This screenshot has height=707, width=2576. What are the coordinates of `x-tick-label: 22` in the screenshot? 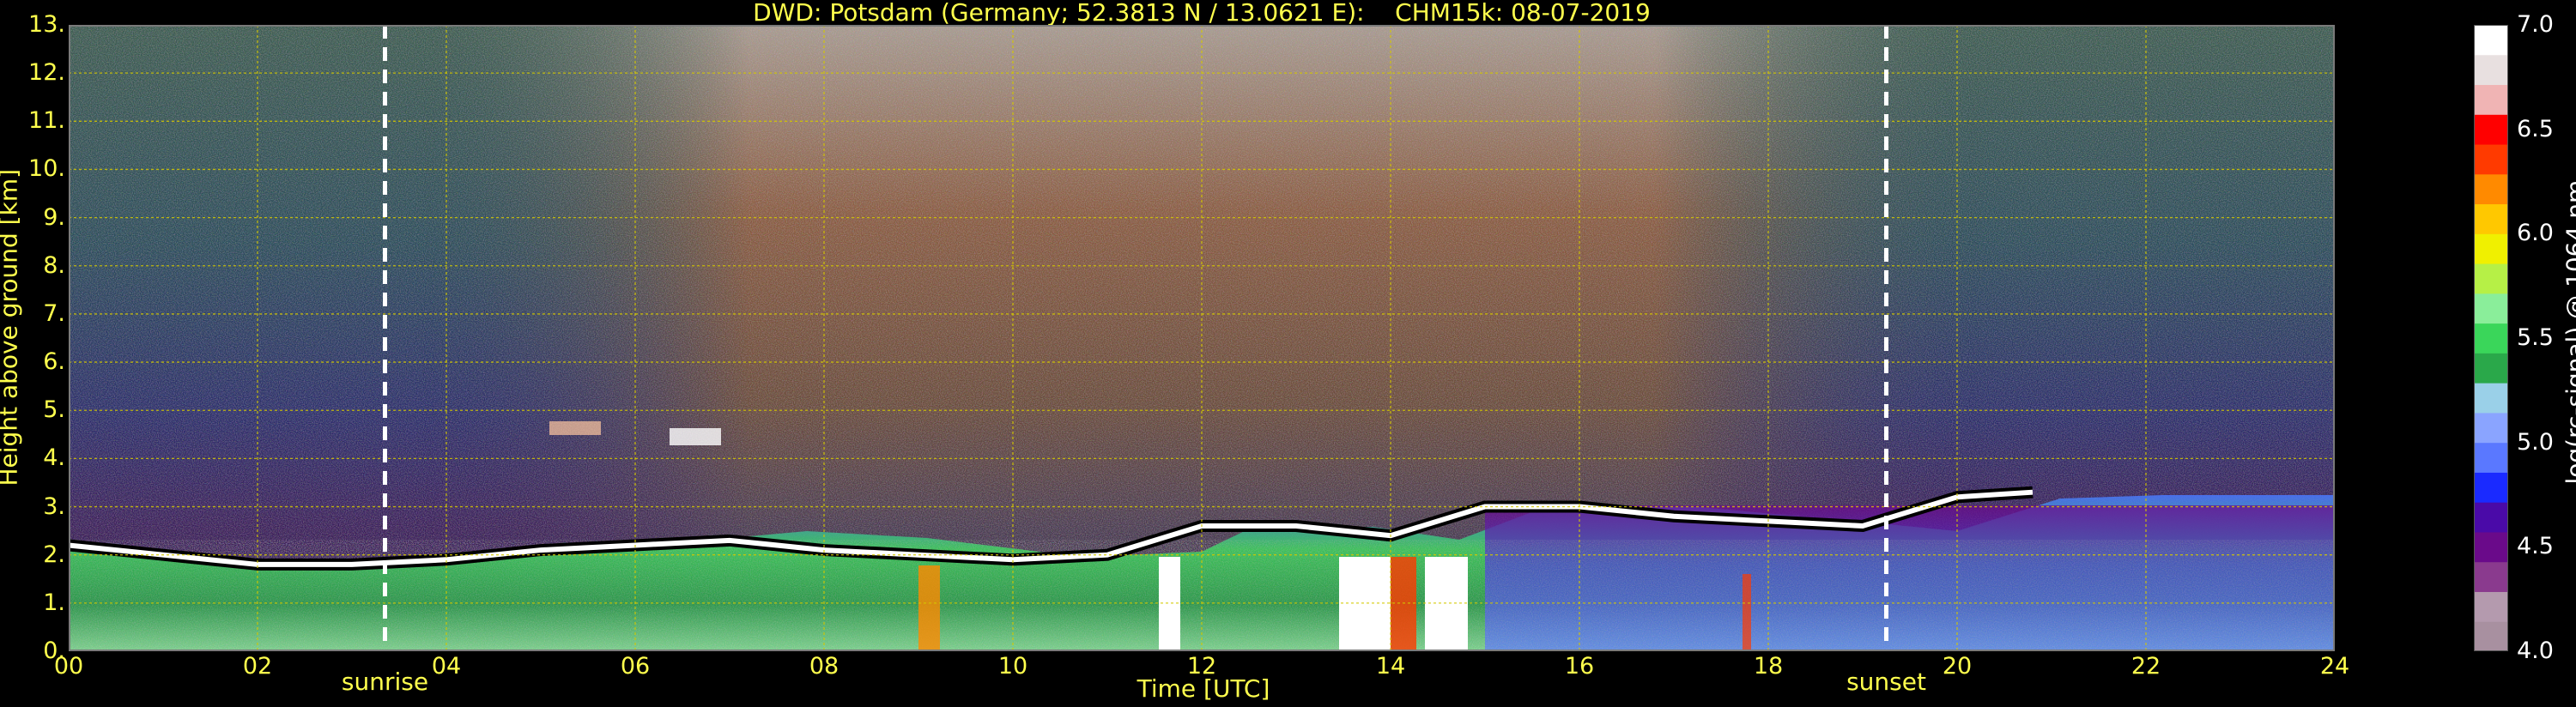 It's located at (2146, 666).